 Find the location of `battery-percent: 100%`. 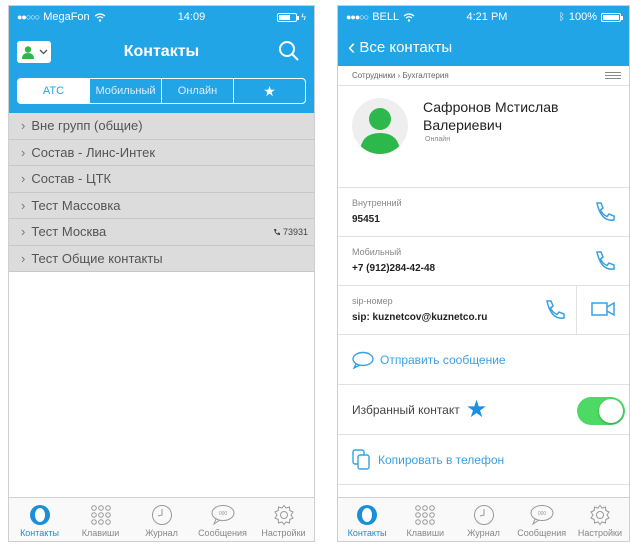

battery-percent: 100% is located at coordinates (582, 17).